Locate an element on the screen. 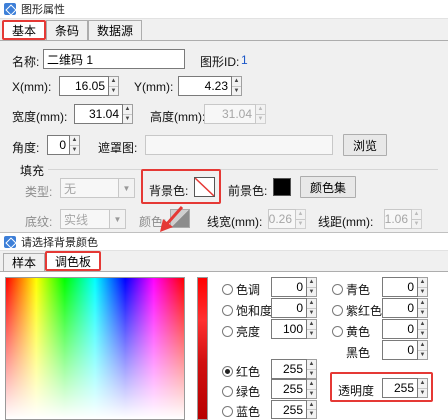  color-set-button: 颜色集 is located at coordinates (328, 187).